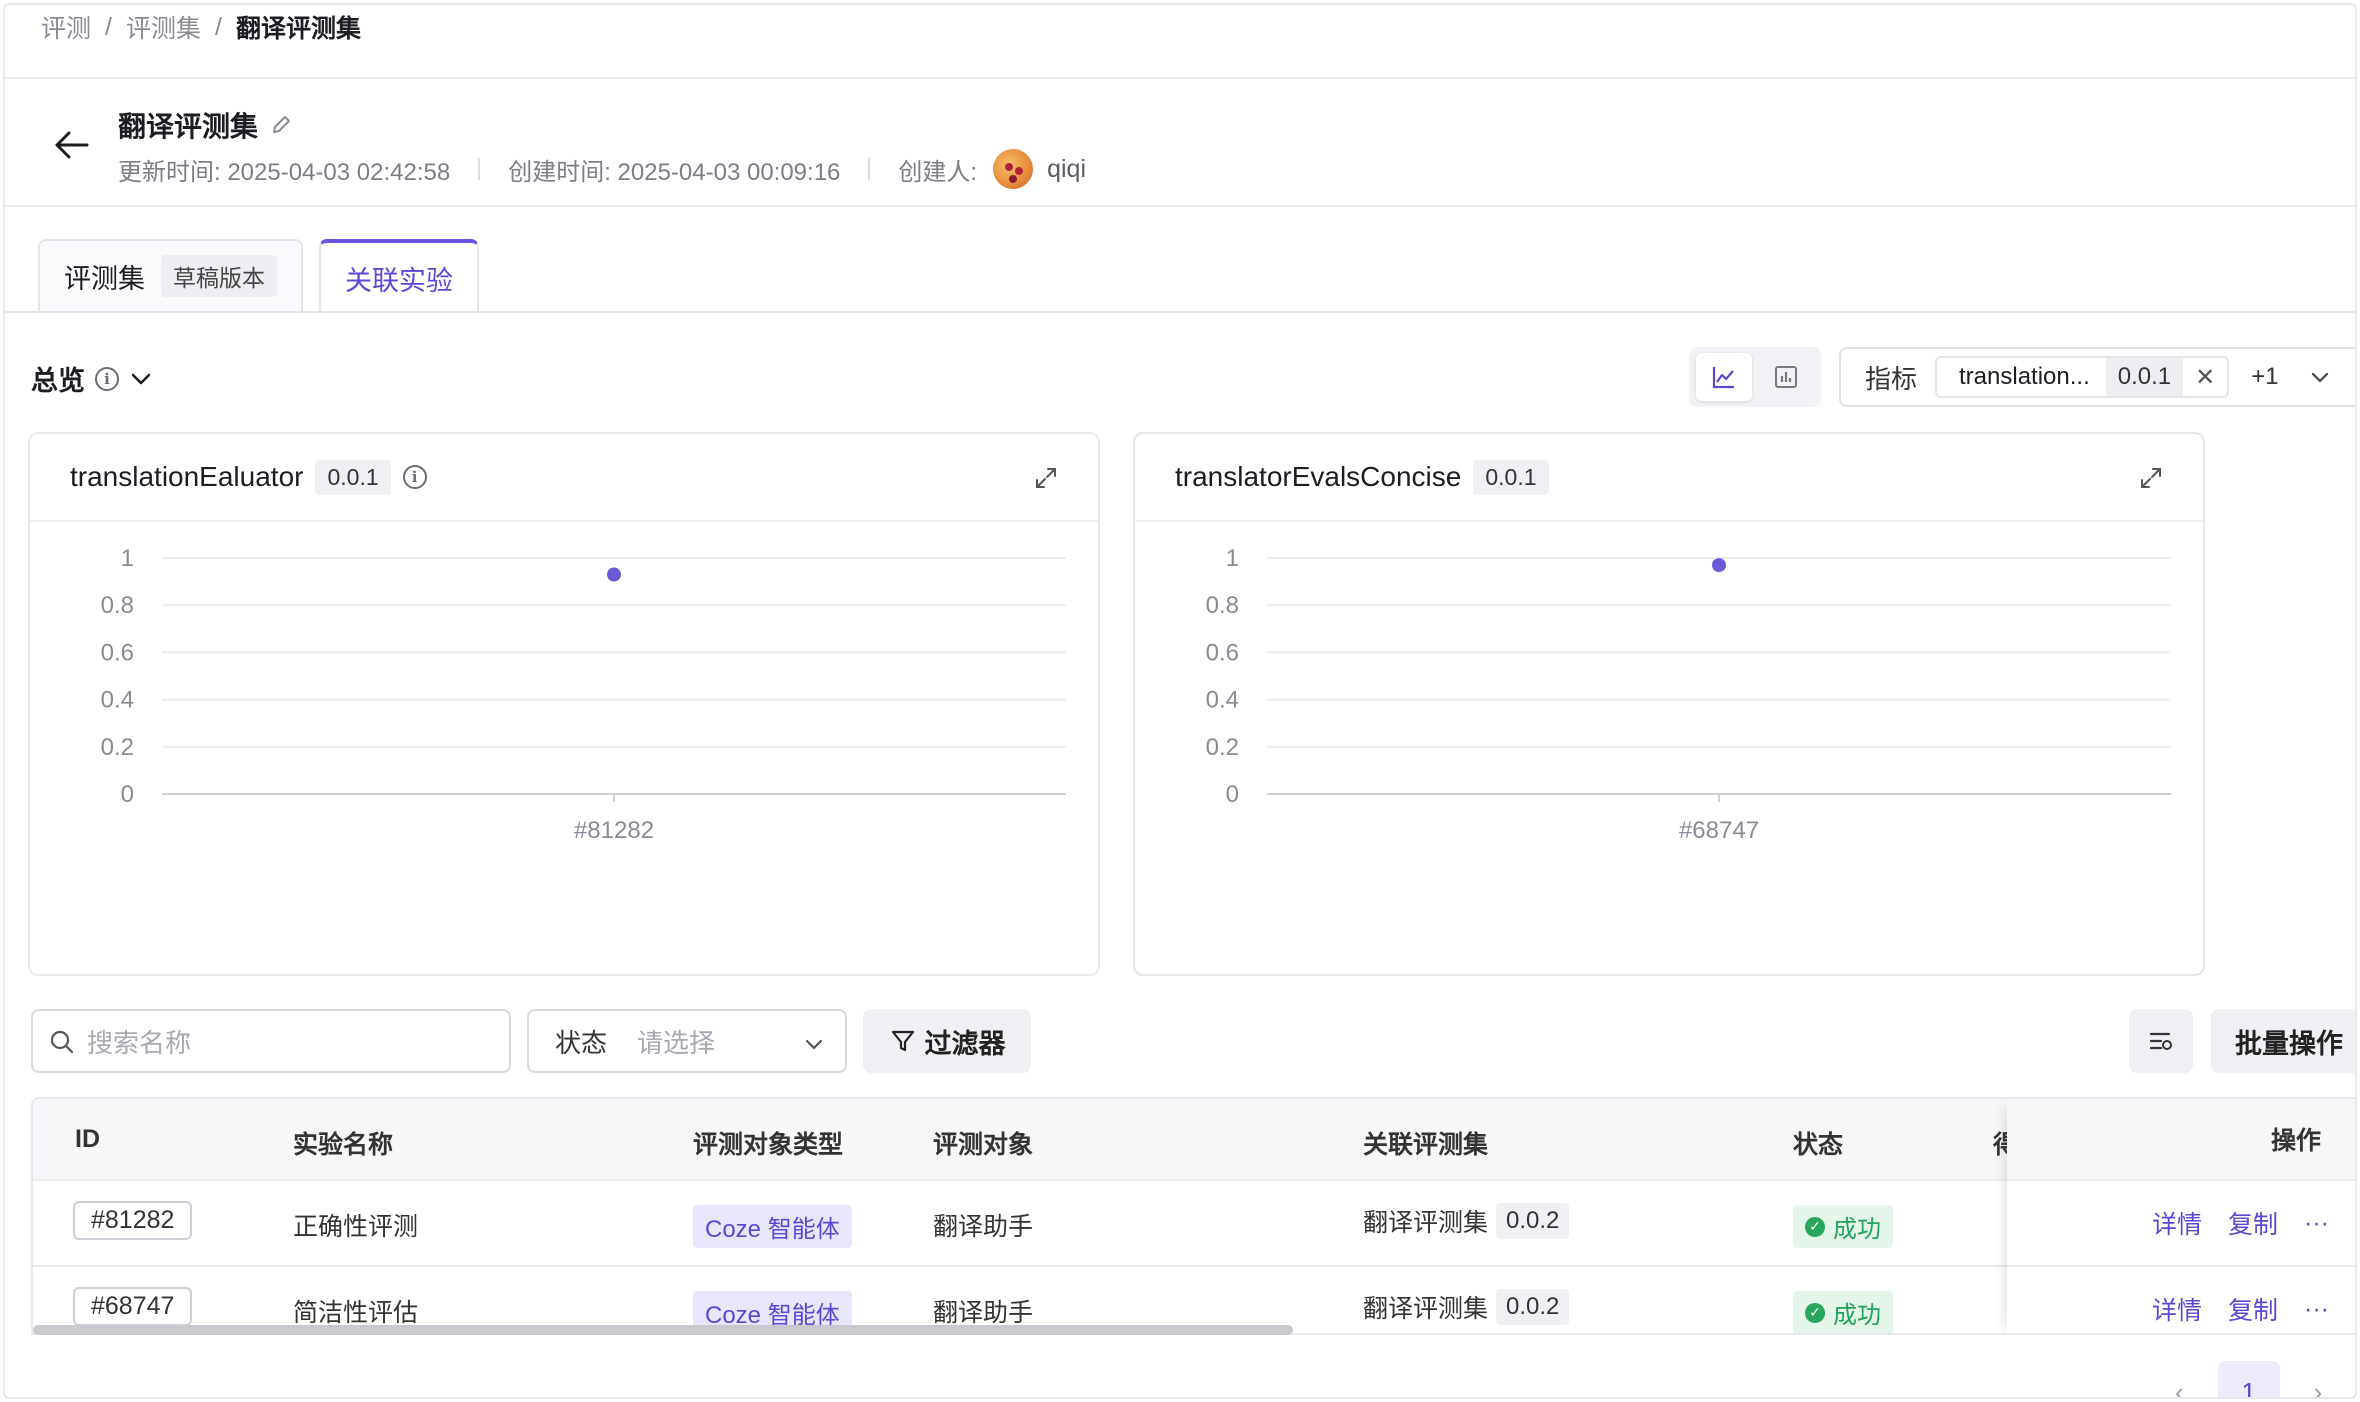 Image resolution: width=2360 pixels, height=1402 pixels. What do you see at coordinates (2144, 377) in the screenshot?
I see `metric-tag-version: 0.0.1` at bounding box center [2144, 377].